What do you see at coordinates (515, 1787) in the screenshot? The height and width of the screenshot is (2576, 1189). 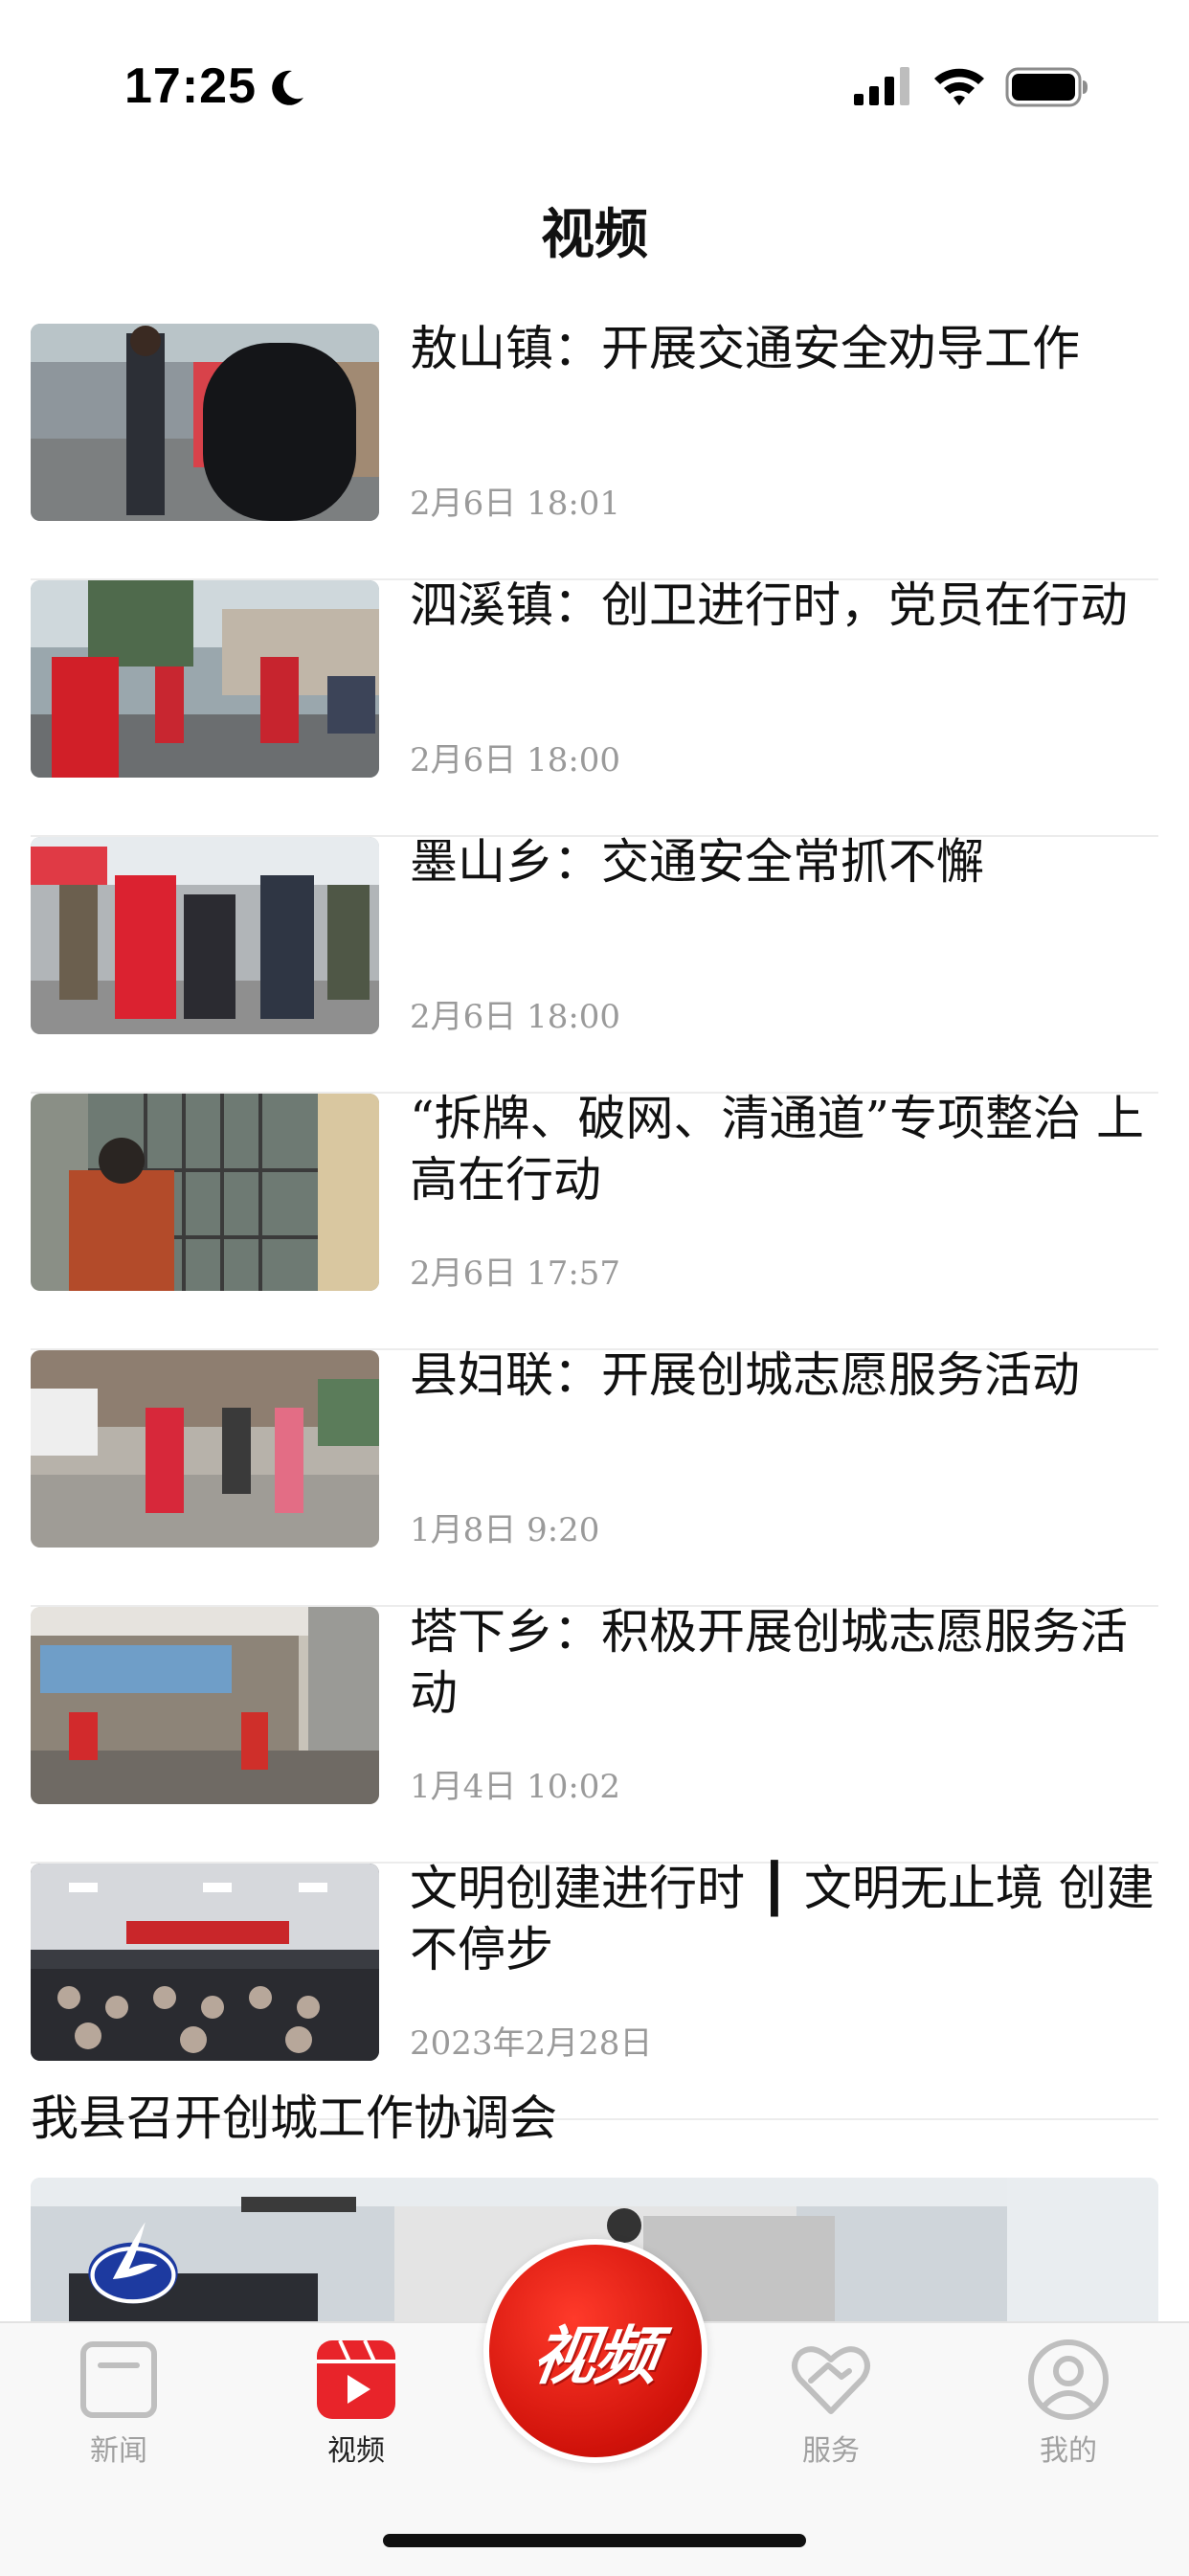 I see `news-date: 1月4日 10:02` at bounding box center [515, 1787].